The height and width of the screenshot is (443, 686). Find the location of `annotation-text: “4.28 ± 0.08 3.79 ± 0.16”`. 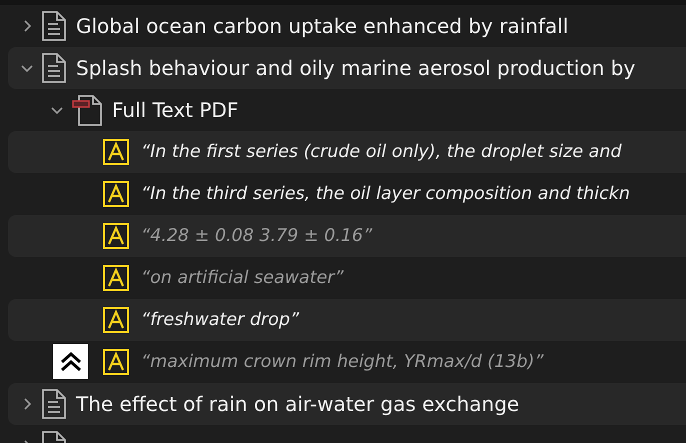

annotation-text: “4.28 ± 0.08 3.79 ± 0.16” is located at coordinates (256, 236).